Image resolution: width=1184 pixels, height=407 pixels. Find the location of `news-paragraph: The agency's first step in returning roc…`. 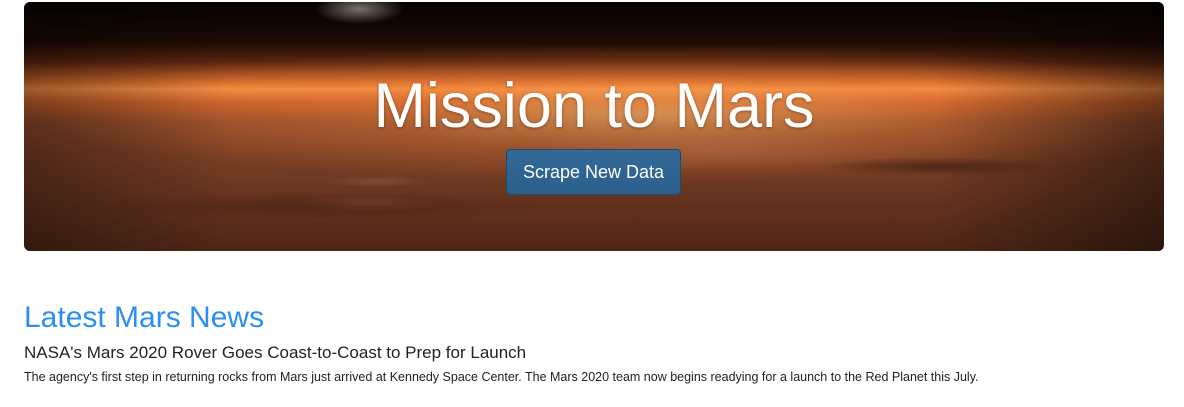

news-paragraph: The agency's first step in returning roc… is located at coordinates (501, 377).